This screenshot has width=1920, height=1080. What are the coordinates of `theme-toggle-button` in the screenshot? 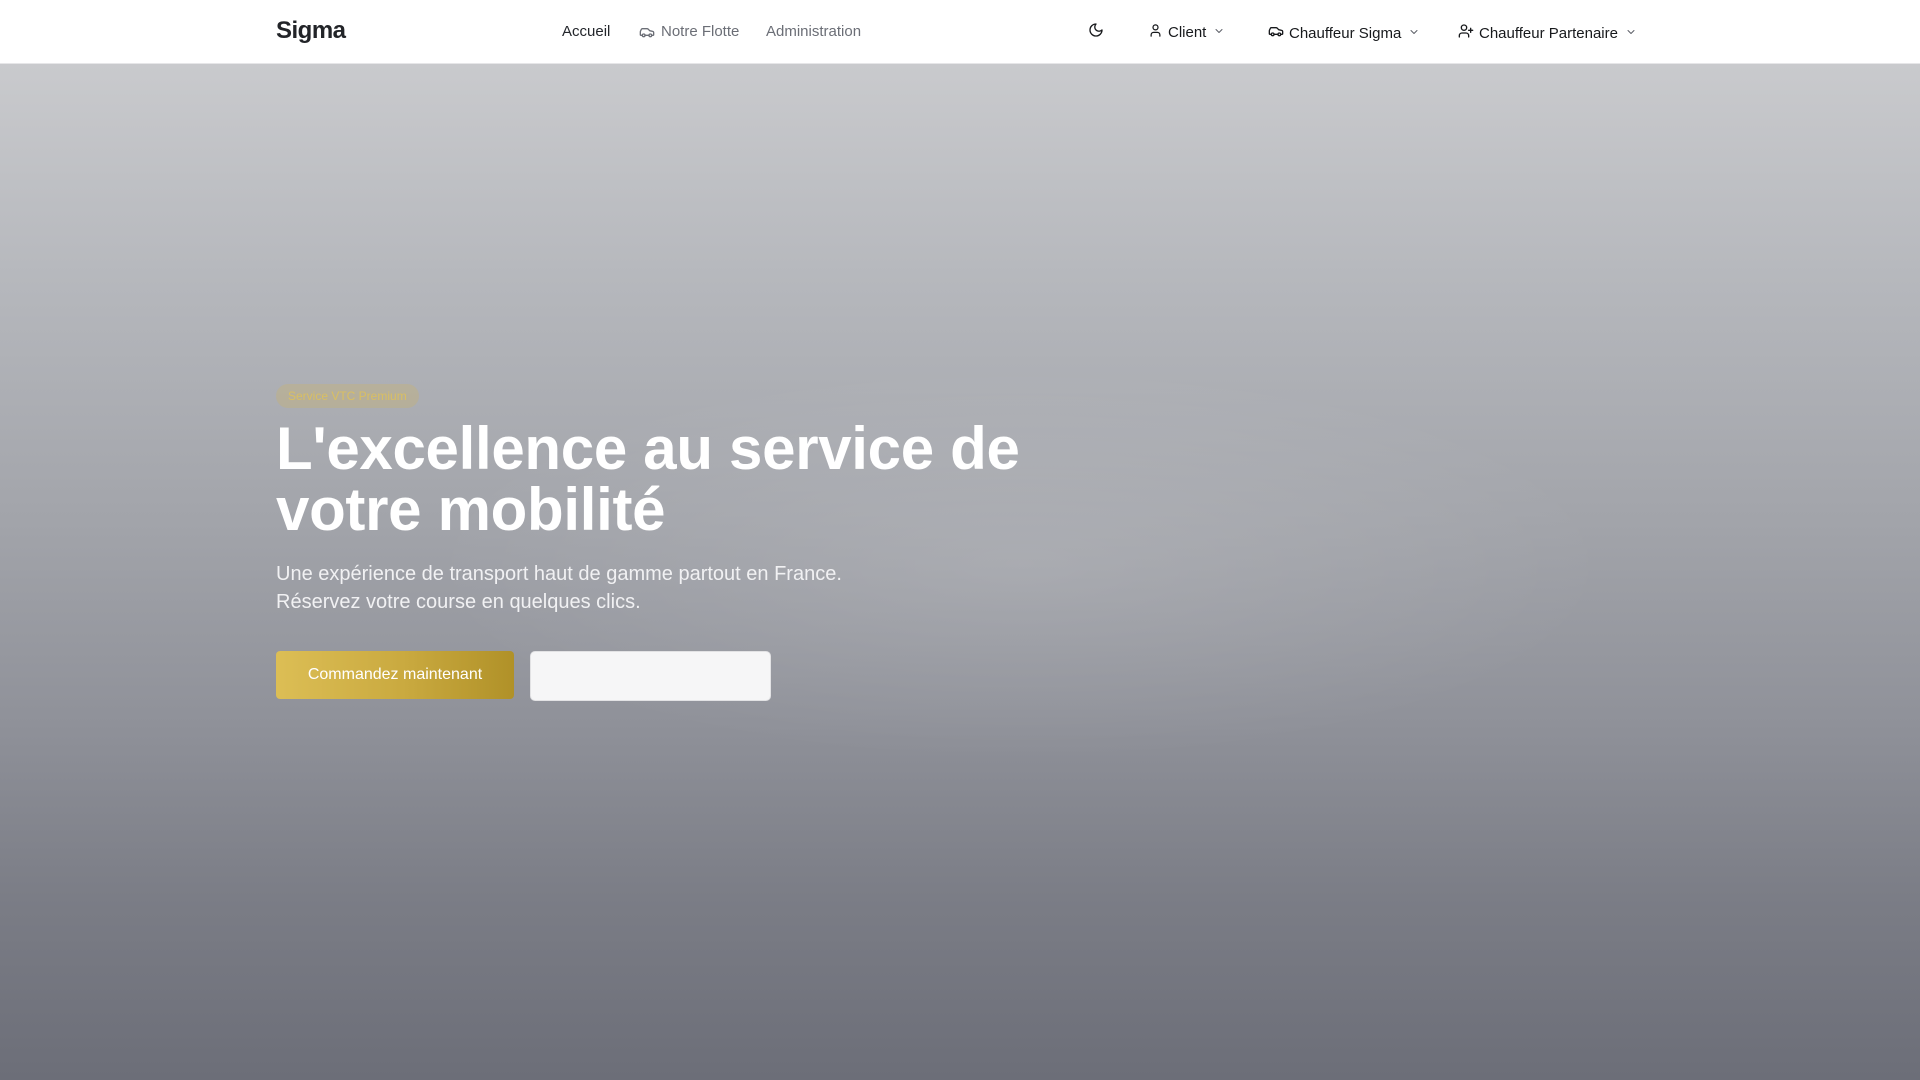 It's located at (1096, 32).